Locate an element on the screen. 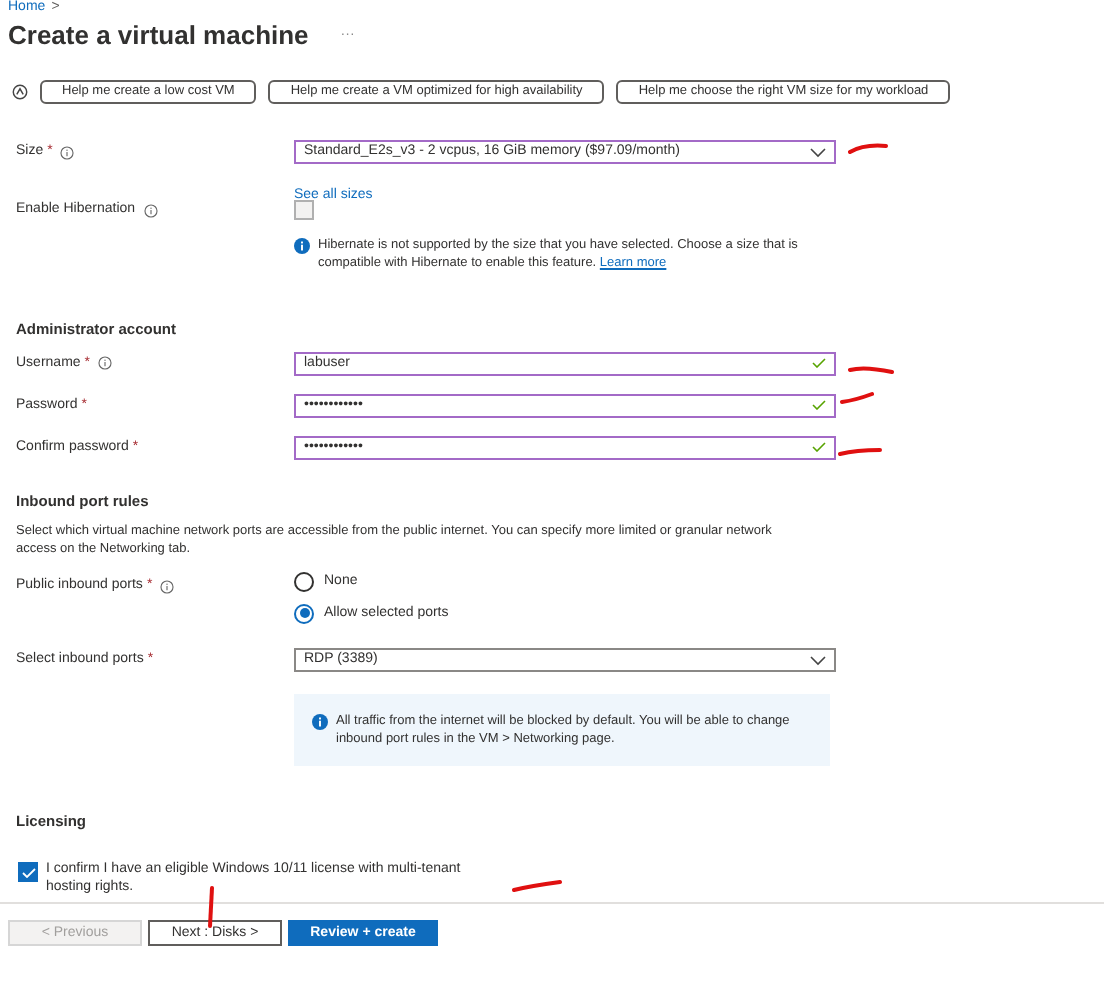  license-checkbox is located at coordinates (28, 872).